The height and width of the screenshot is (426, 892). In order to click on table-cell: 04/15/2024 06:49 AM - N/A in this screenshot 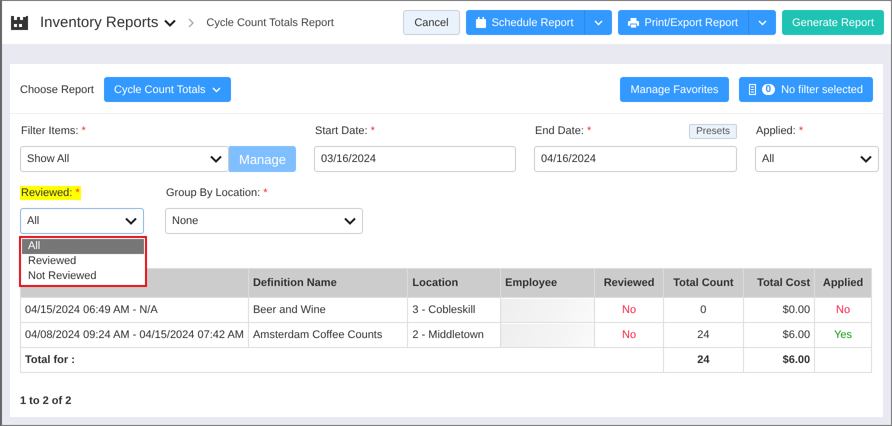, I will do `click(134, 310)`.